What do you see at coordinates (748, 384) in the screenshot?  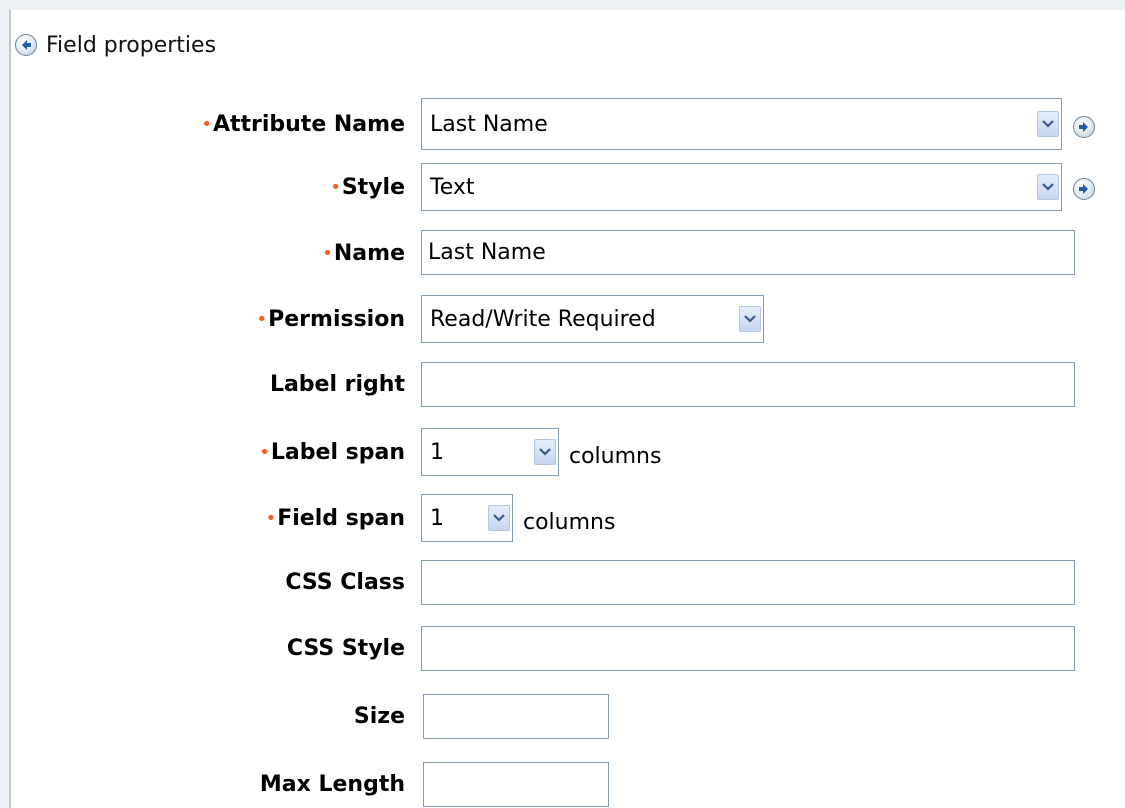 I see `label-right-input` at bounding box center [748, 384].